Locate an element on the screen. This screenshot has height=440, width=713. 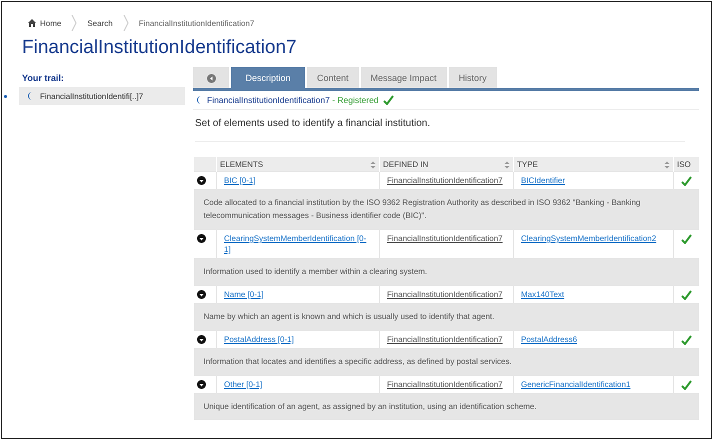
element-link: PostalAddress [0-1] is located at coordinates (259, 339).